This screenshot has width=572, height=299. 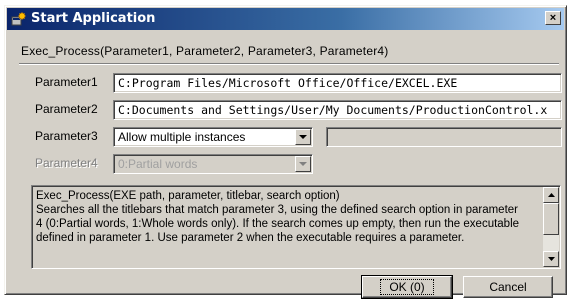 What do you see at coordinates (66, 163) in the screenshot?
I see `parameter4-label: Parameter4` at bounding box center [66, 163].